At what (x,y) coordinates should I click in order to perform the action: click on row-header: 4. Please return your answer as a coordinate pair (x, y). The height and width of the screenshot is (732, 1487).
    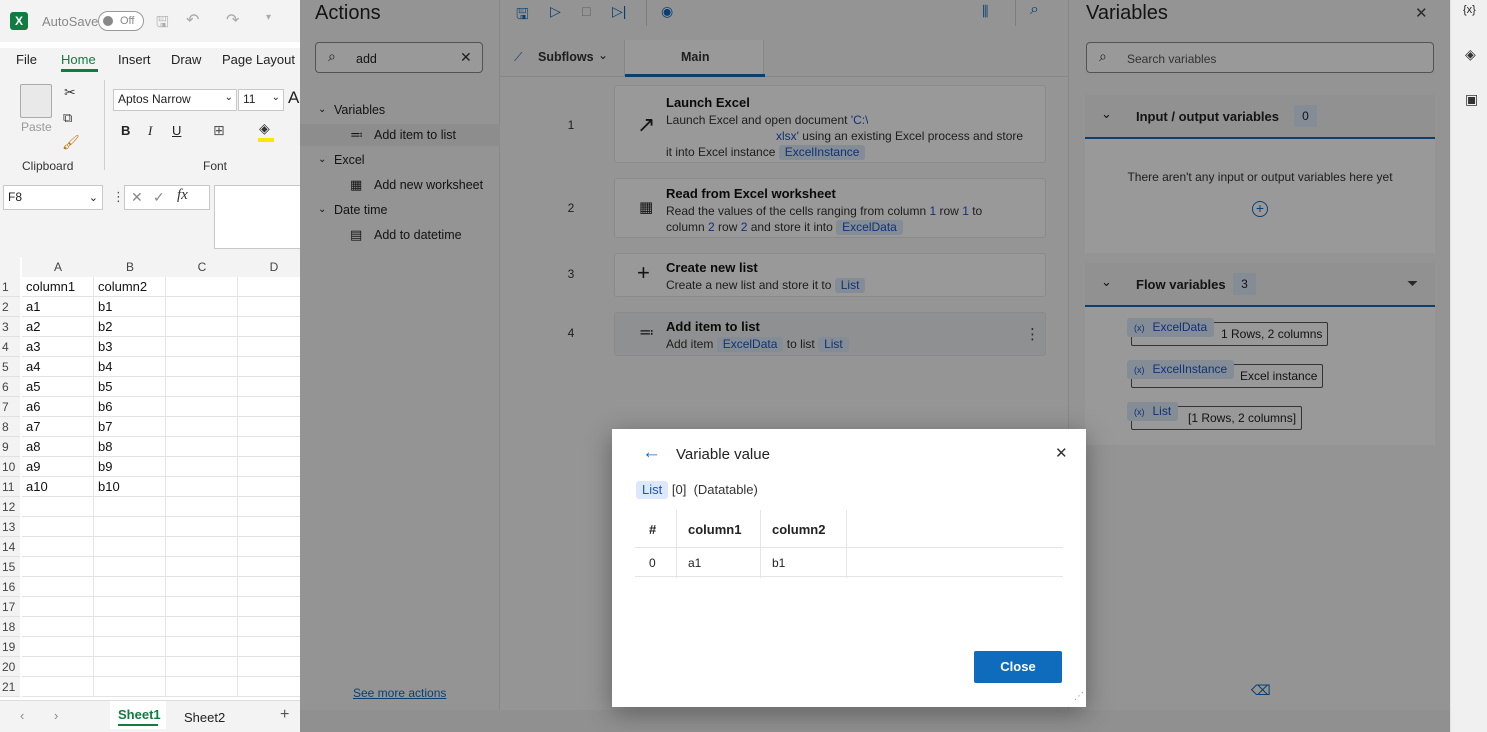
    Looking at the image, I should click on (10, 347).